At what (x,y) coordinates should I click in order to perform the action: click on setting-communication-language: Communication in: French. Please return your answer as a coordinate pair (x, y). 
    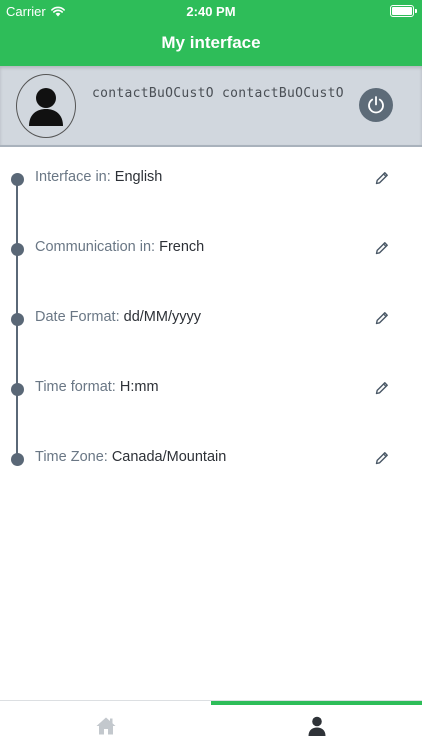
    Looking at the image, I should click on (211, 261).